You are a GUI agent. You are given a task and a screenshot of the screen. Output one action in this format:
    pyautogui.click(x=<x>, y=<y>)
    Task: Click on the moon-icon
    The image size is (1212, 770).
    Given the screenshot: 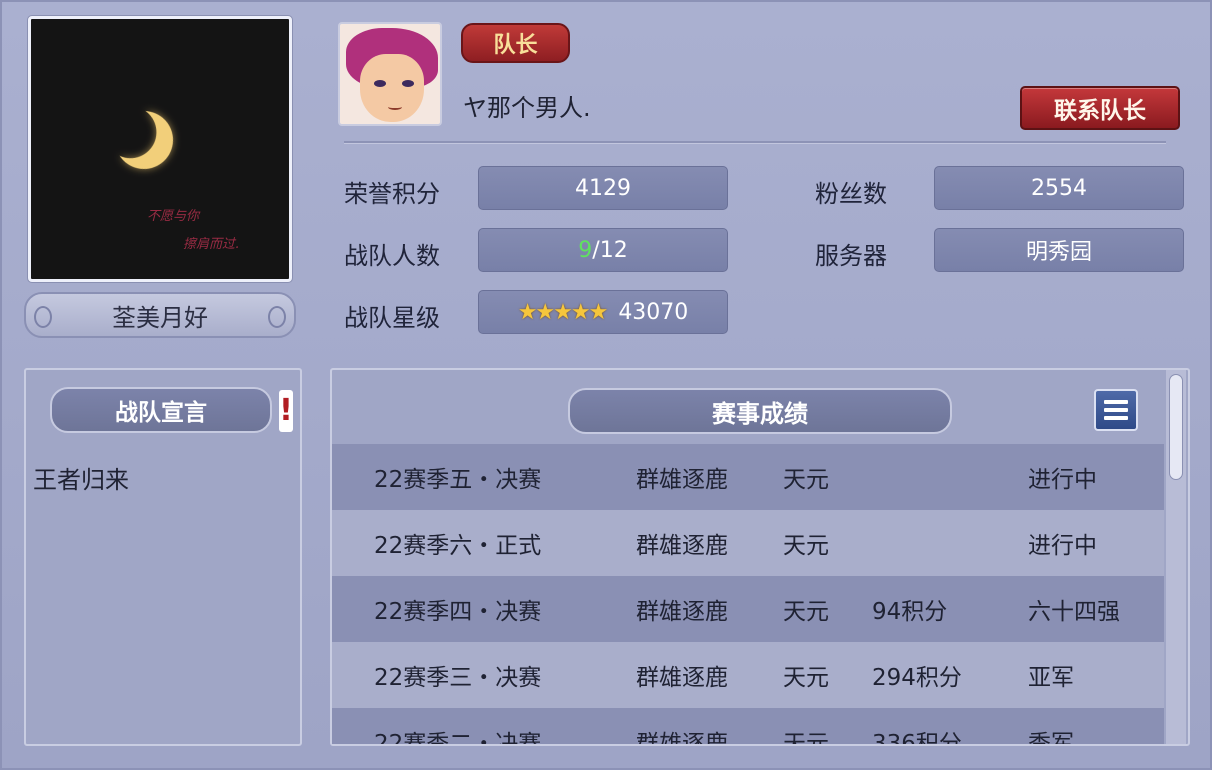 What is the action you would take?
    pyautogui.click(x=143, y=139)
    